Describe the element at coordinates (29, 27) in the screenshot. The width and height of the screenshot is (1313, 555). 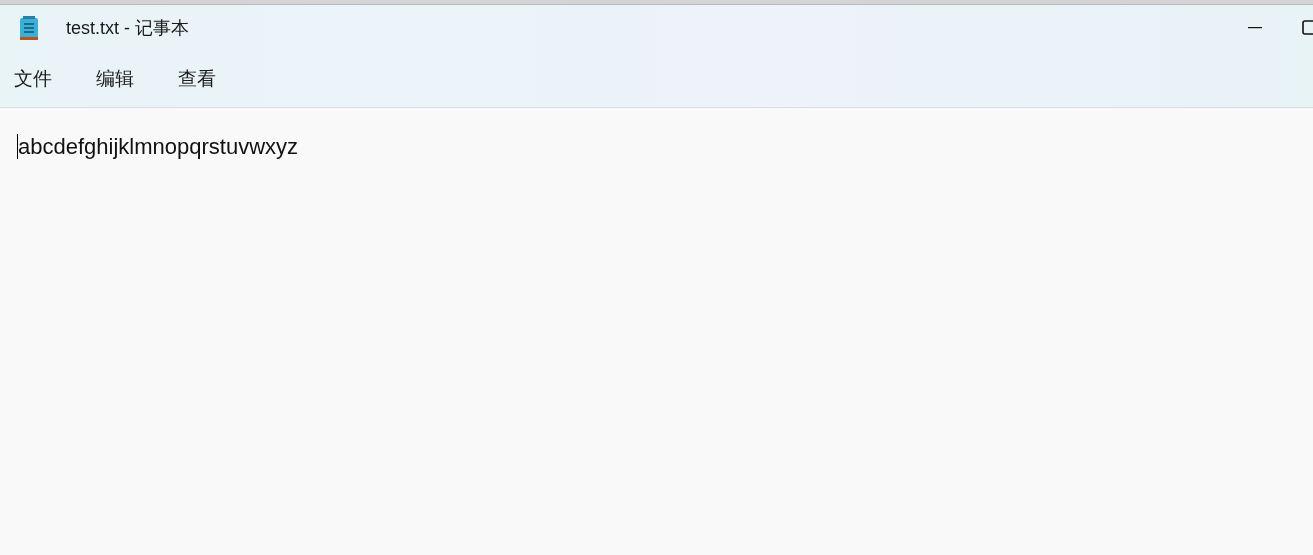
I see `notepad-icon` at that location.